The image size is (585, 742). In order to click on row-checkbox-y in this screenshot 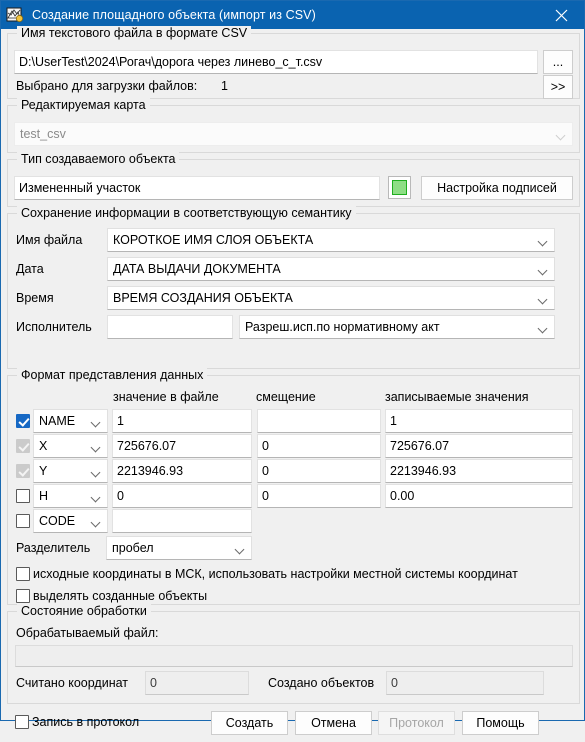, I will do `click(23, 471)`.